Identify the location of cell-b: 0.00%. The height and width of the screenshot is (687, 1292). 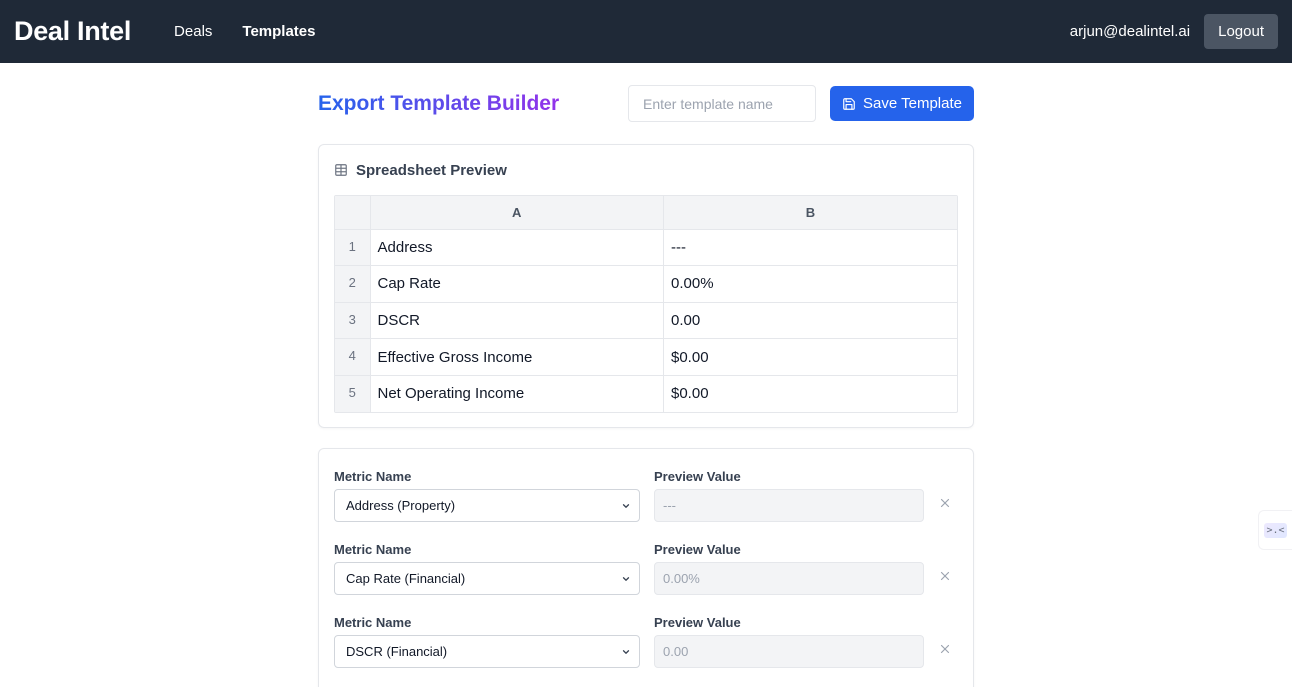
(810, 284).